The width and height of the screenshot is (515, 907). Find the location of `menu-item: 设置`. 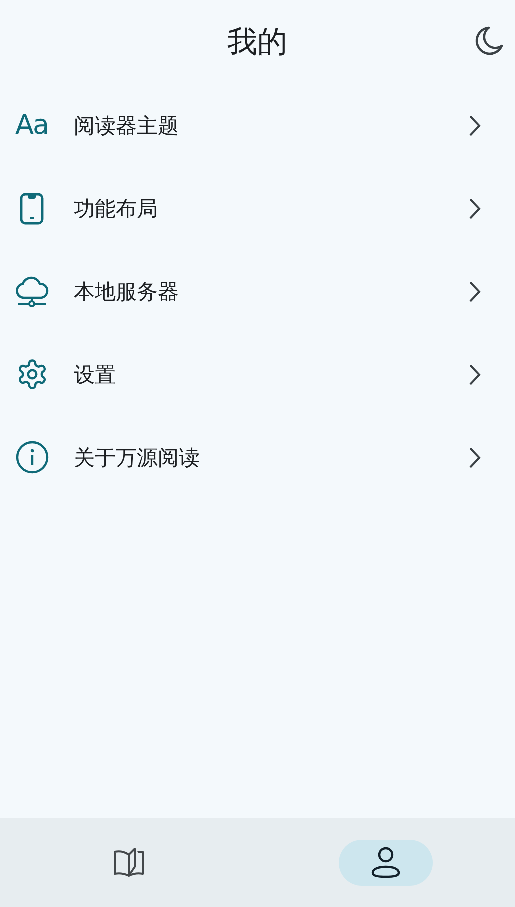

menu-item: 设置 is located at coordinates (257, 374).